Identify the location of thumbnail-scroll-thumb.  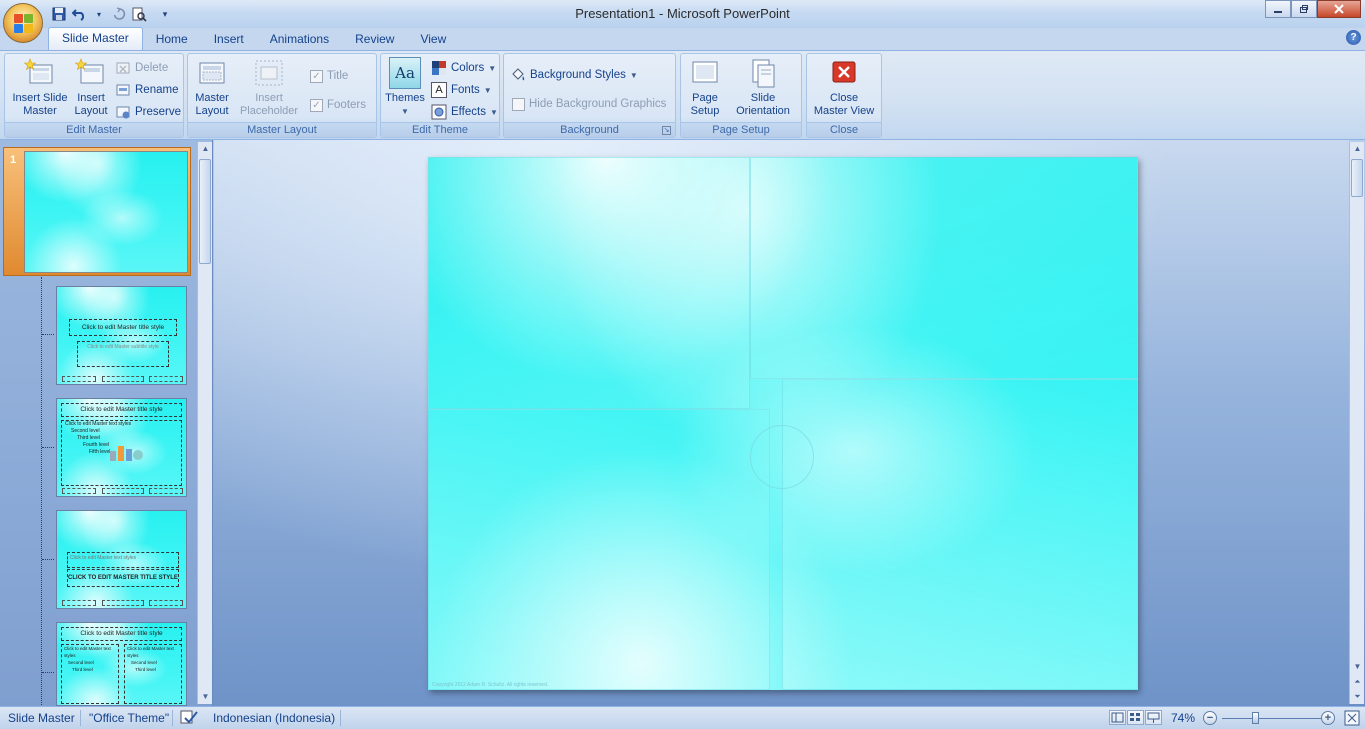
(205, 211).